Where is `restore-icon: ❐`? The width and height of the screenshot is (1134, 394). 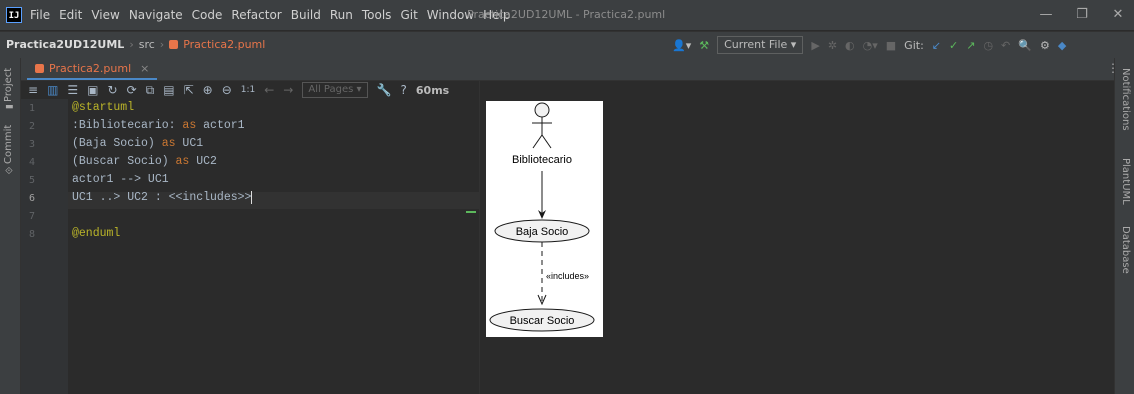
restore-icon: ❐ is located at coordinates (1082, 15).